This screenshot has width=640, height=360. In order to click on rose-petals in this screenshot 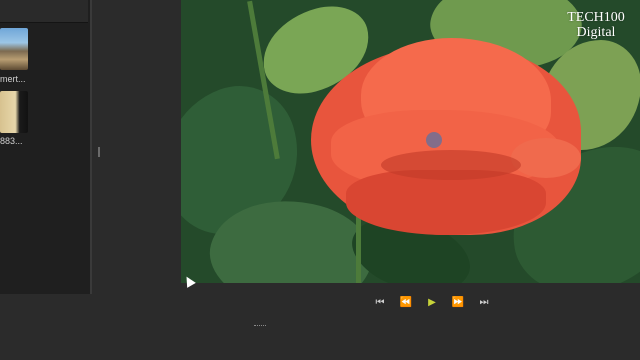, I will do `click(546, 158)`.